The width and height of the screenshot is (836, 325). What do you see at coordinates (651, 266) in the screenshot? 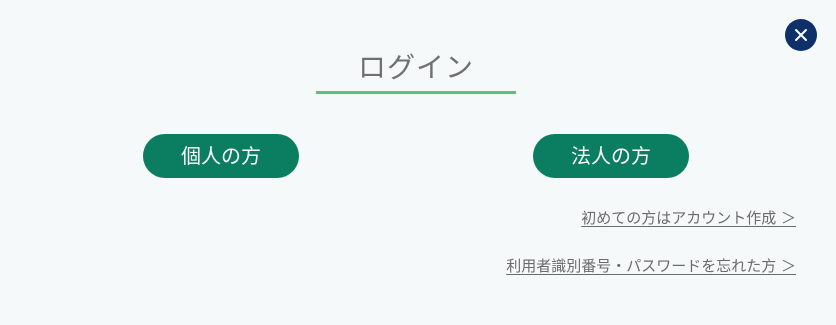
I see `forgot-credentials-link: 利用者識別番号・パスワードを忘れた方 ＞` at bounding box center [651, 266].